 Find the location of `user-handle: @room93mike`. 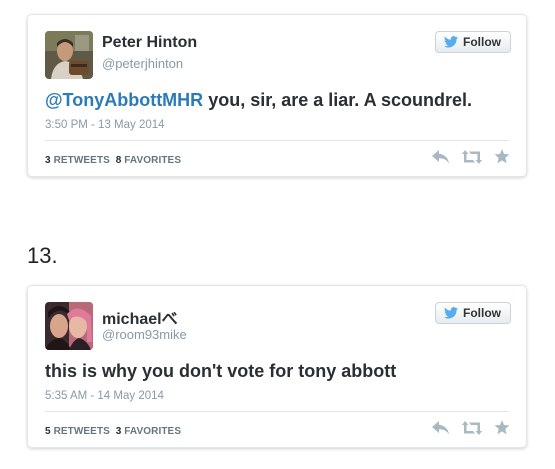

user-handle: @room93mike is located at coordinates (144, 334).